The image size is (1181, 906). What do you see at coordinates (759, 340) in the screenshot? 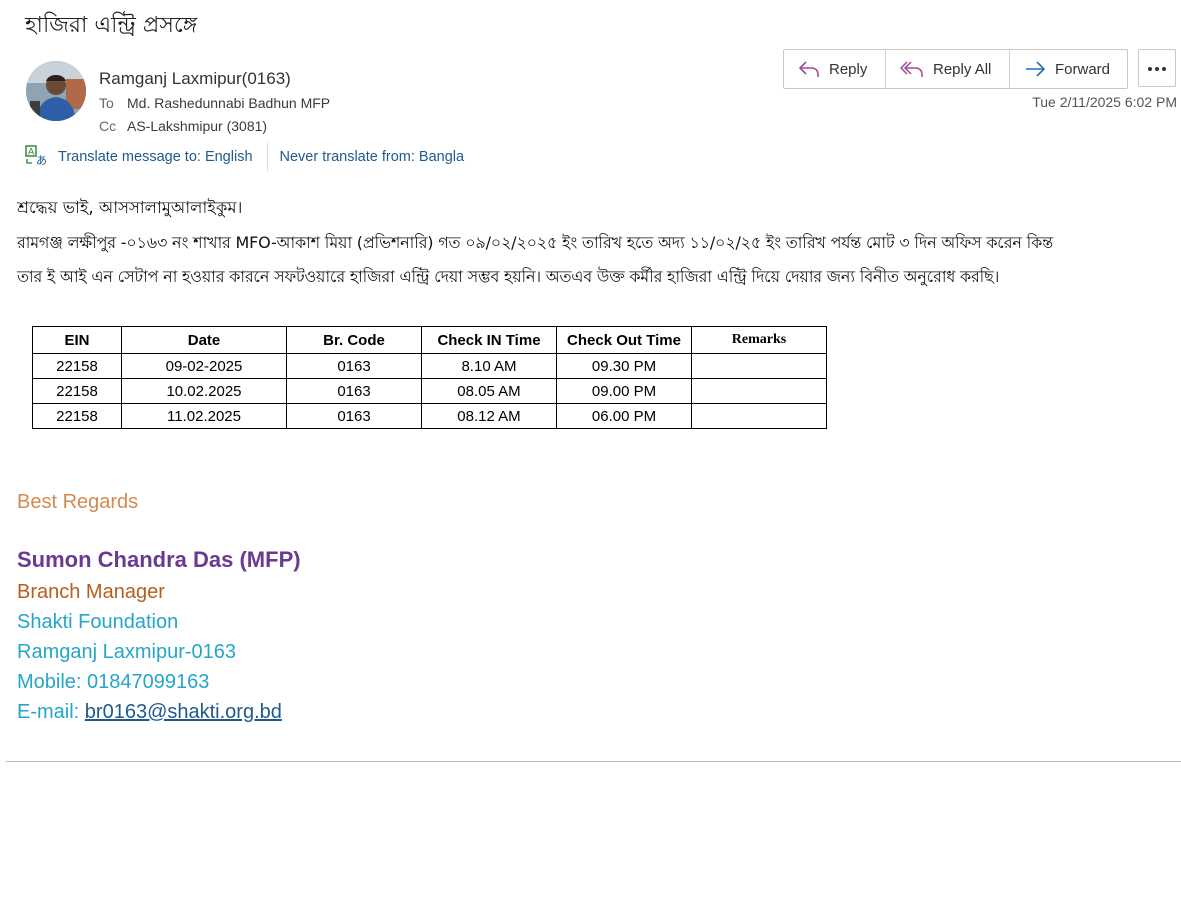
I see `column-header-remarks: Remarks` at bounding box center [759, 340].